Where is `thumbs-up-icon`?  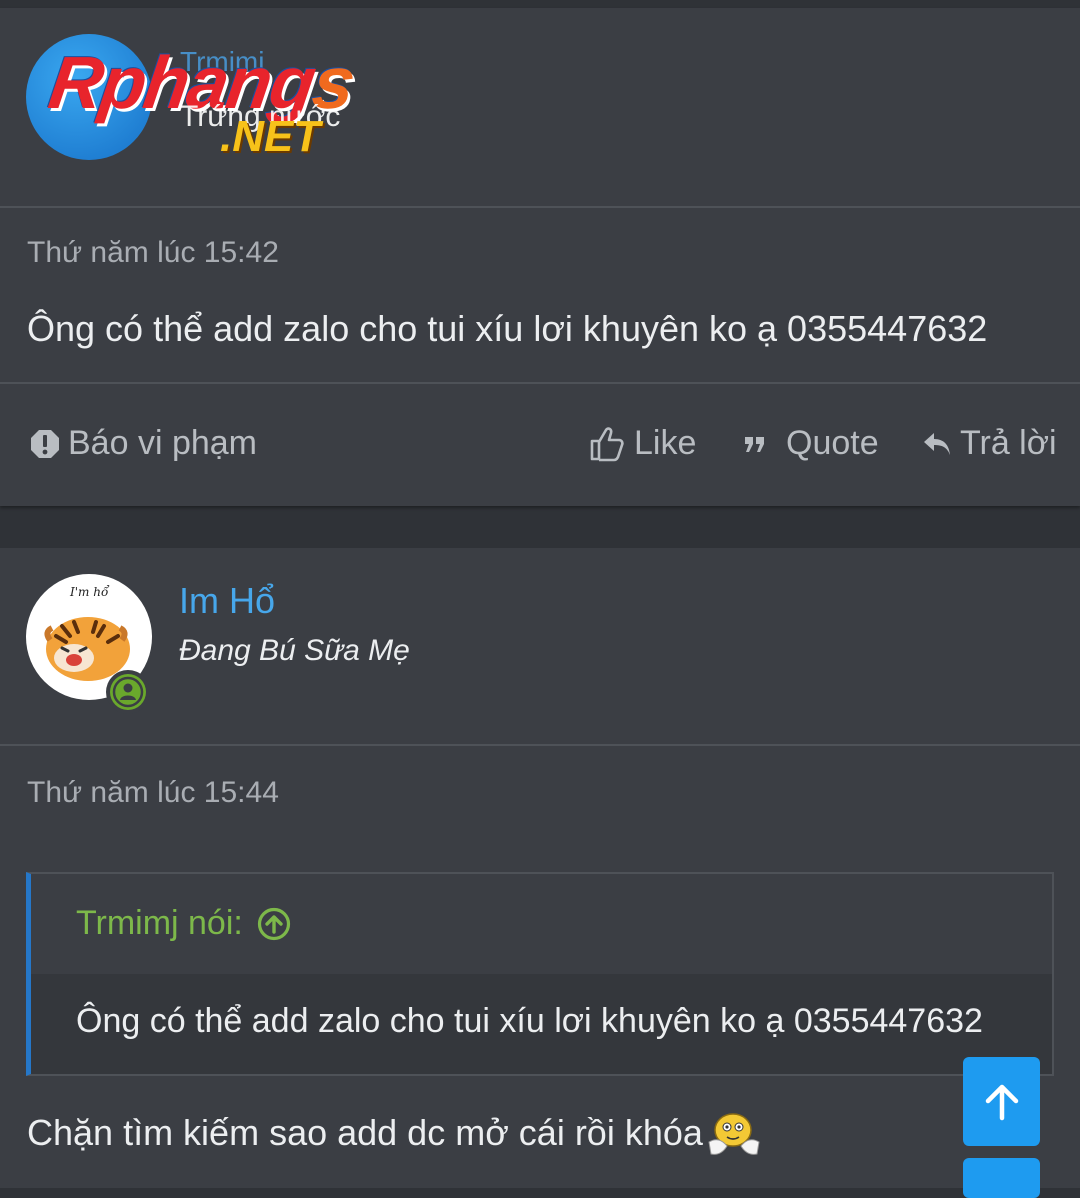
thumbs-up-icon is located at coordinates (607, 443).